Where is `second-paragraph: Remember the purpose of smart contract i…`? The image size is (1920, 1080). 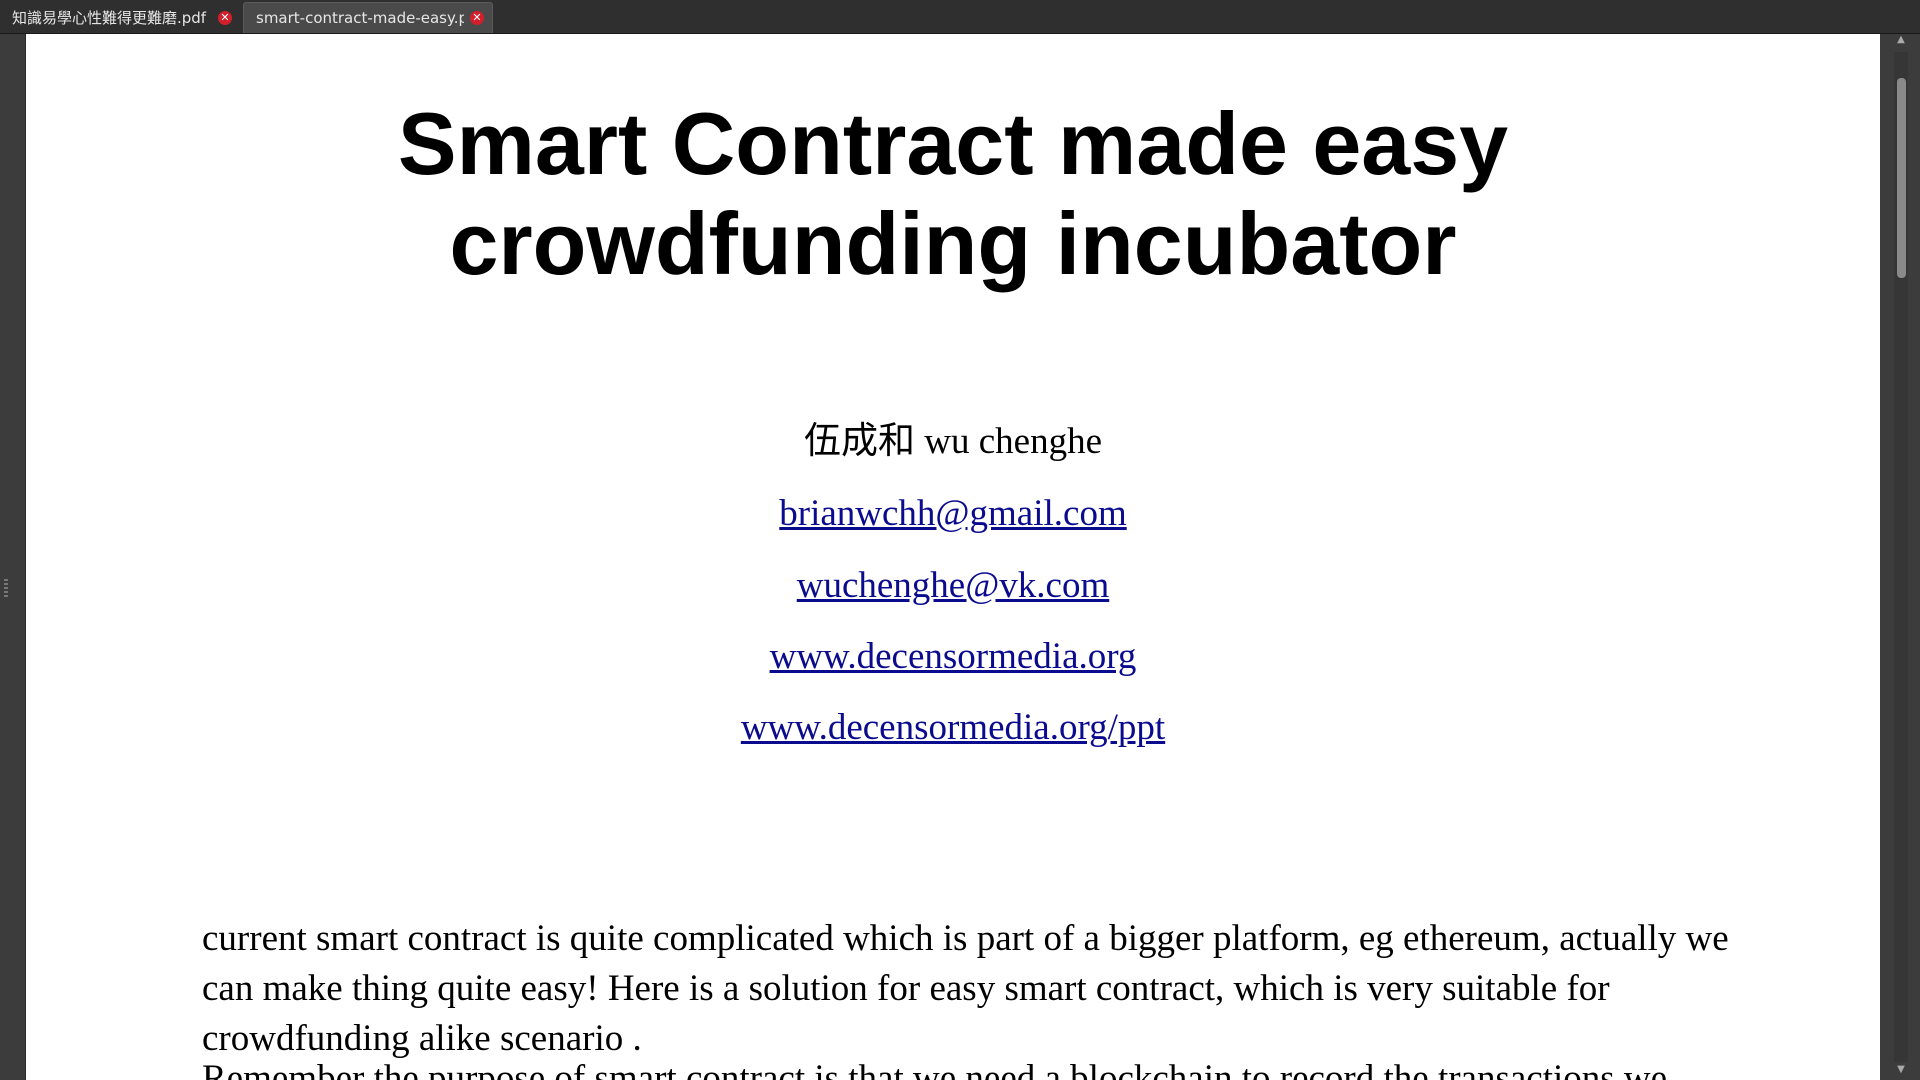
second-paragraph: Remember the purpose of smart contract i… is located at coordinates (935, 1069).